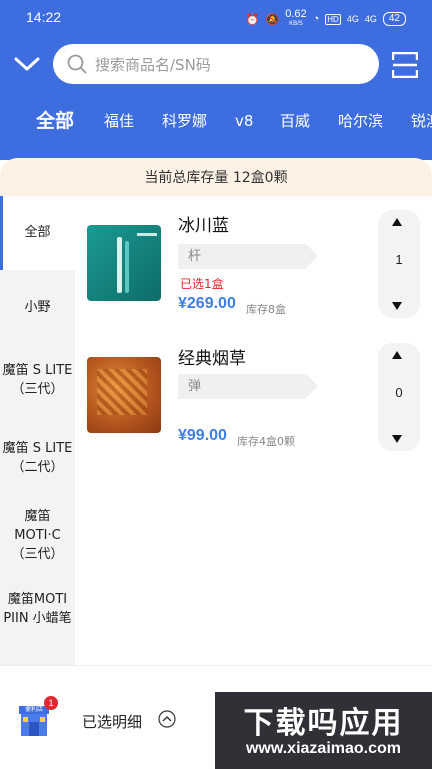 The width and height of the screenshot is (432, 769). Describe the element at coordinates (272, 19) in the screenshot. I see `bell-off-icon: 🔕` at that location.